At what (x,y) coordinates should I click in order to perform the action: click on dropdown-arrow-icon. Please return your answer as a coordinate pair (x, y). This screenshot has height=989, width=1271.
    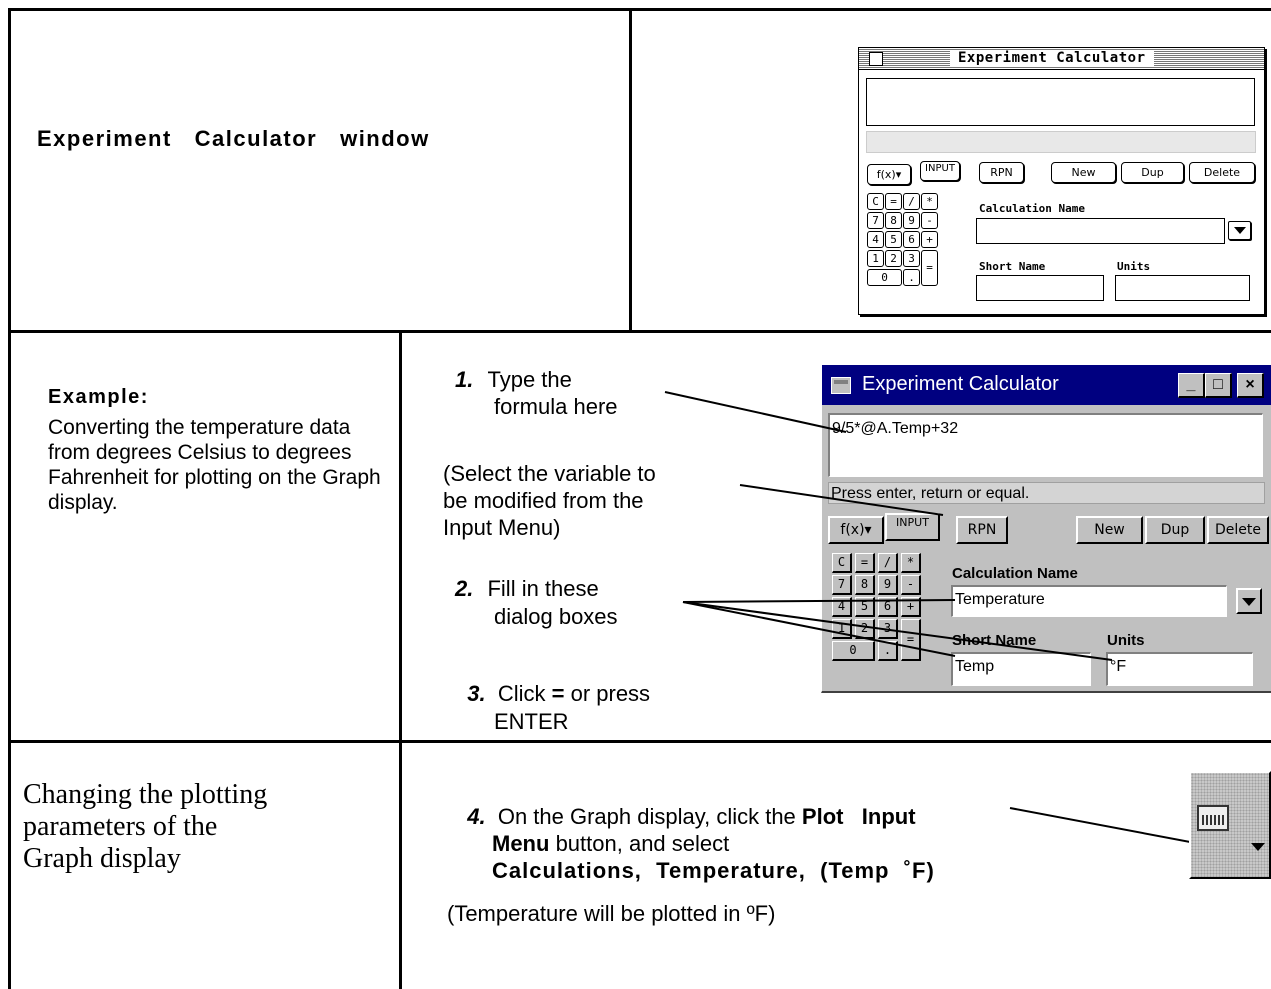
    Looking at the image, I should click on (1258, 847).